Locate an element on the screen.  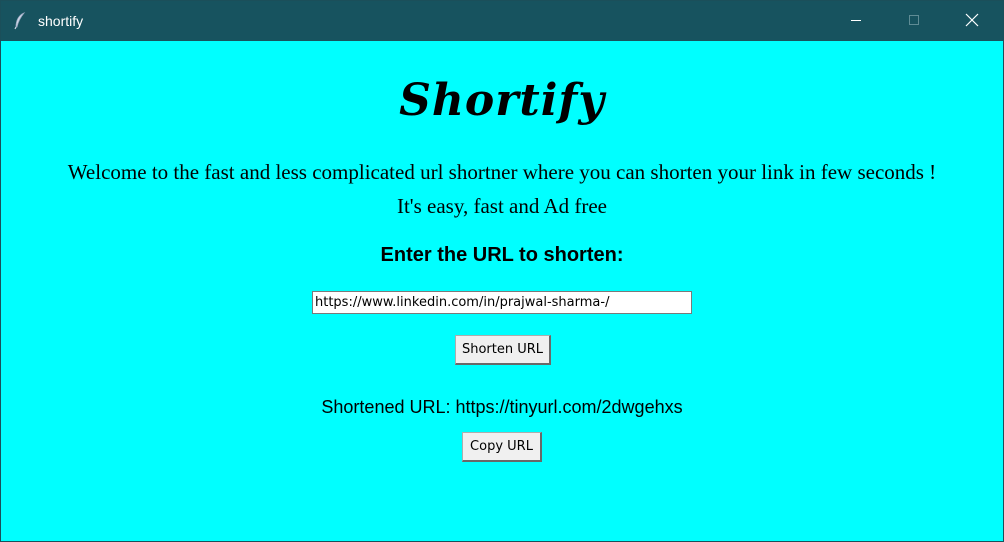
close-button is located at coordinates (972, 21).